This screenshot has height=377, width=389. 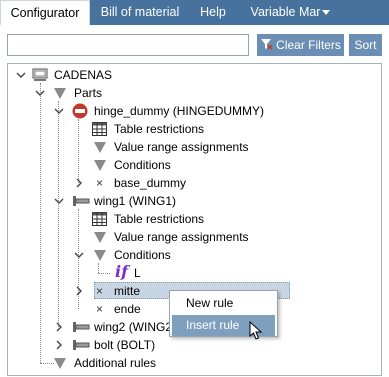 I want to click on mouse-cursor-icon, so click(x=256, y=330).